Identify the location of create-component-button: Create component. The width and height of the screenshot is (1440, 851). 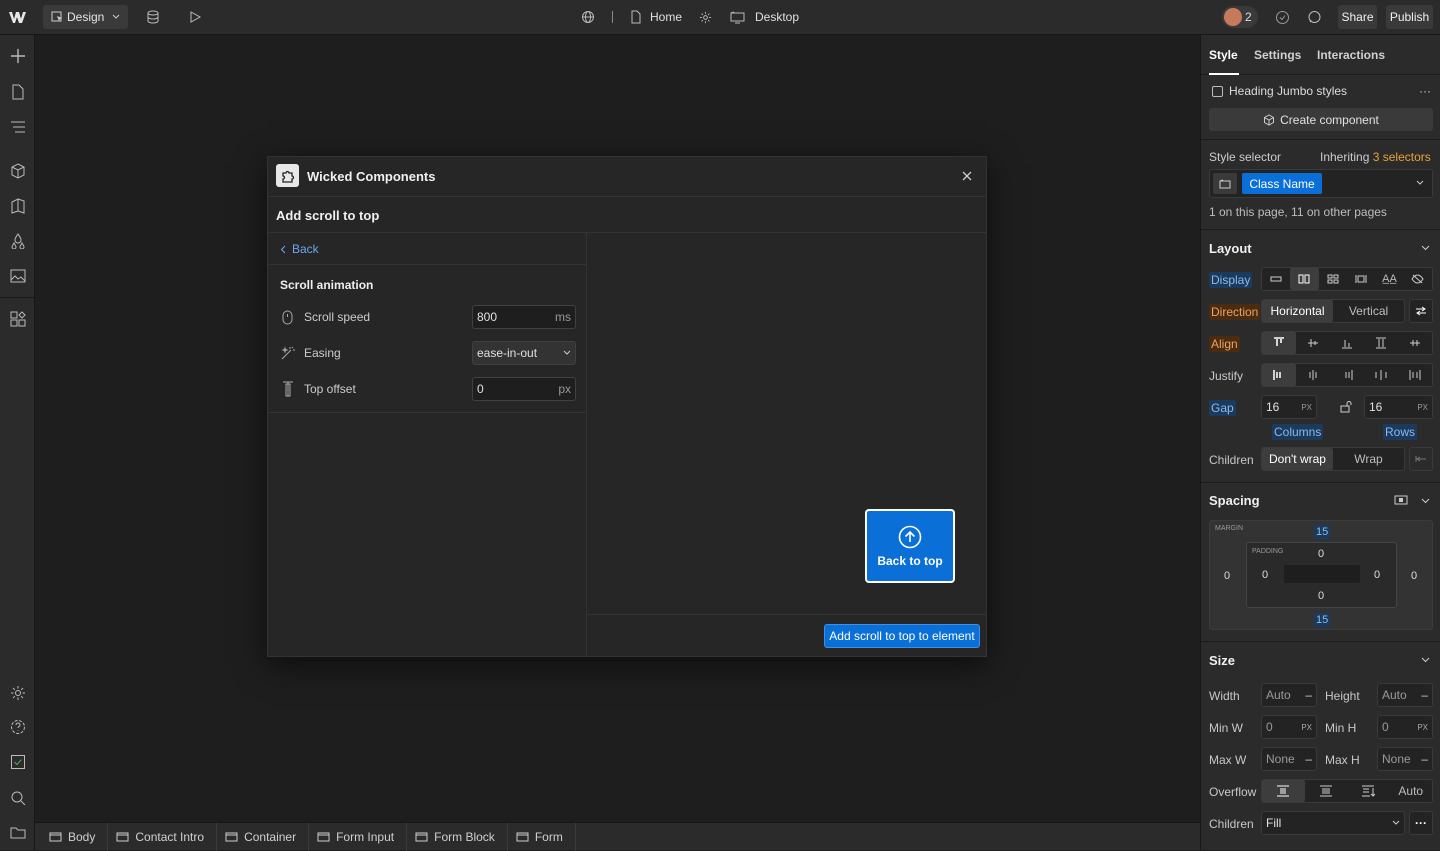
(1321, 119).